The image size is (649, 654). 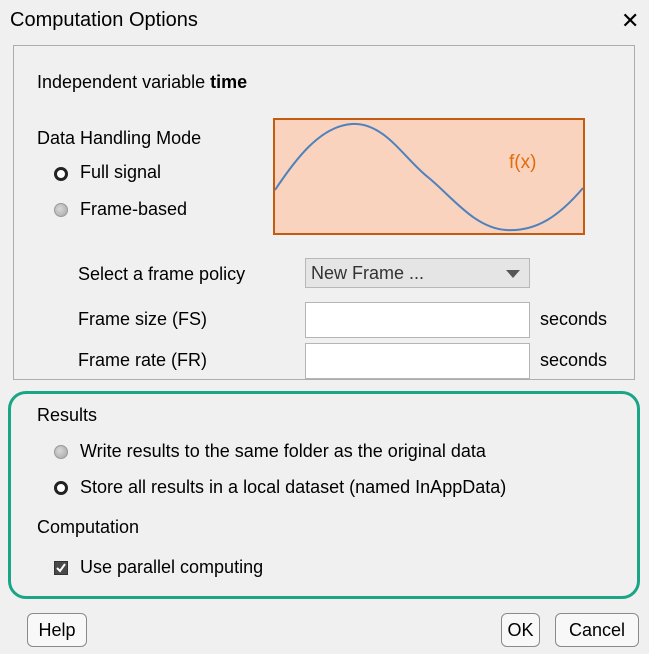 I want to click on cancel-button: Cancel, so click(x=597, y=630).